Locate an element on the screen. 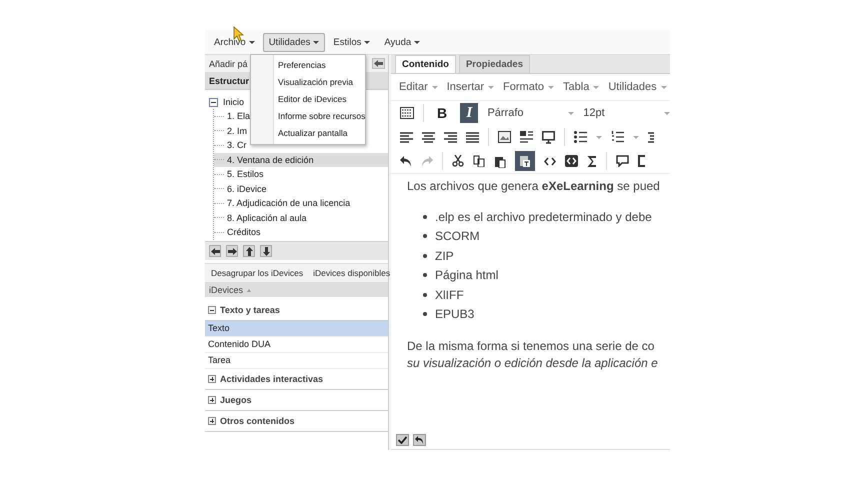 The height and width of the screenshot is (480, 853). tree-item: 2. Im is located at coordinates (237, 131).